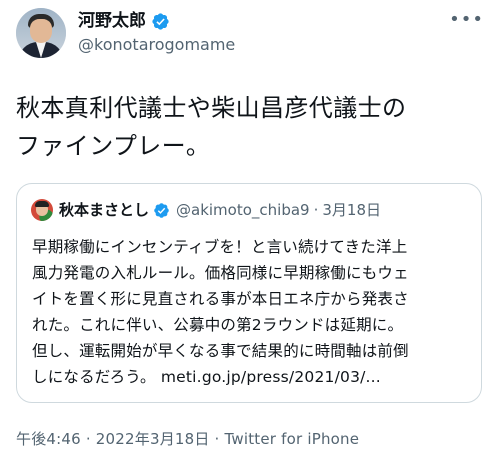 This screenshot has width=500, height=461. Describe the element at coordinates (104, 210) in the screenshot. I see `quoted-author-name: 秋本まさとし` at that location.